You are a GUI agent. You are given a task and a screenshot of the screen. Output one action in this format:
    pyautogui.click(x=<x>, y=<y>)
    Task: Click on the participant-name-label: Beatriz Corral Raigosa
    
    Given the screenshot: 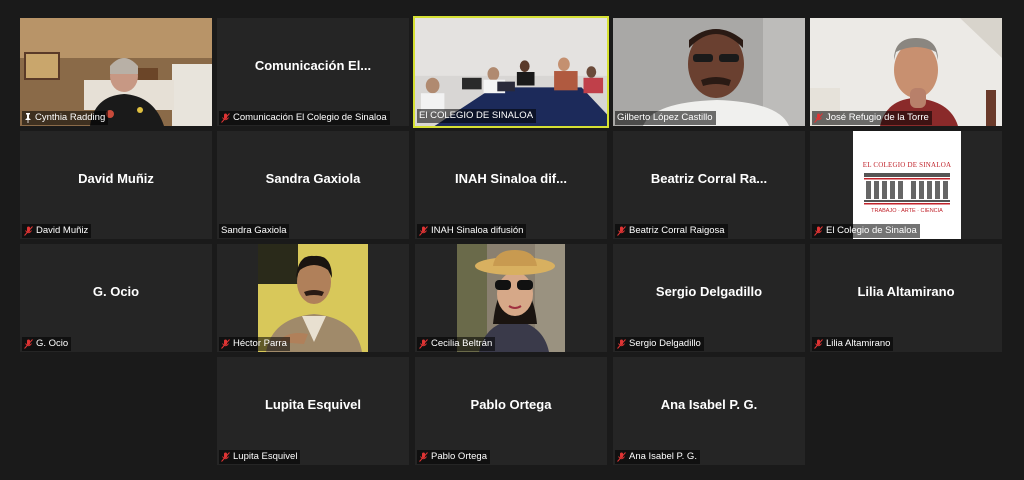 What is the action you would take?
    pyautogui.click(x=671, y=231)
    